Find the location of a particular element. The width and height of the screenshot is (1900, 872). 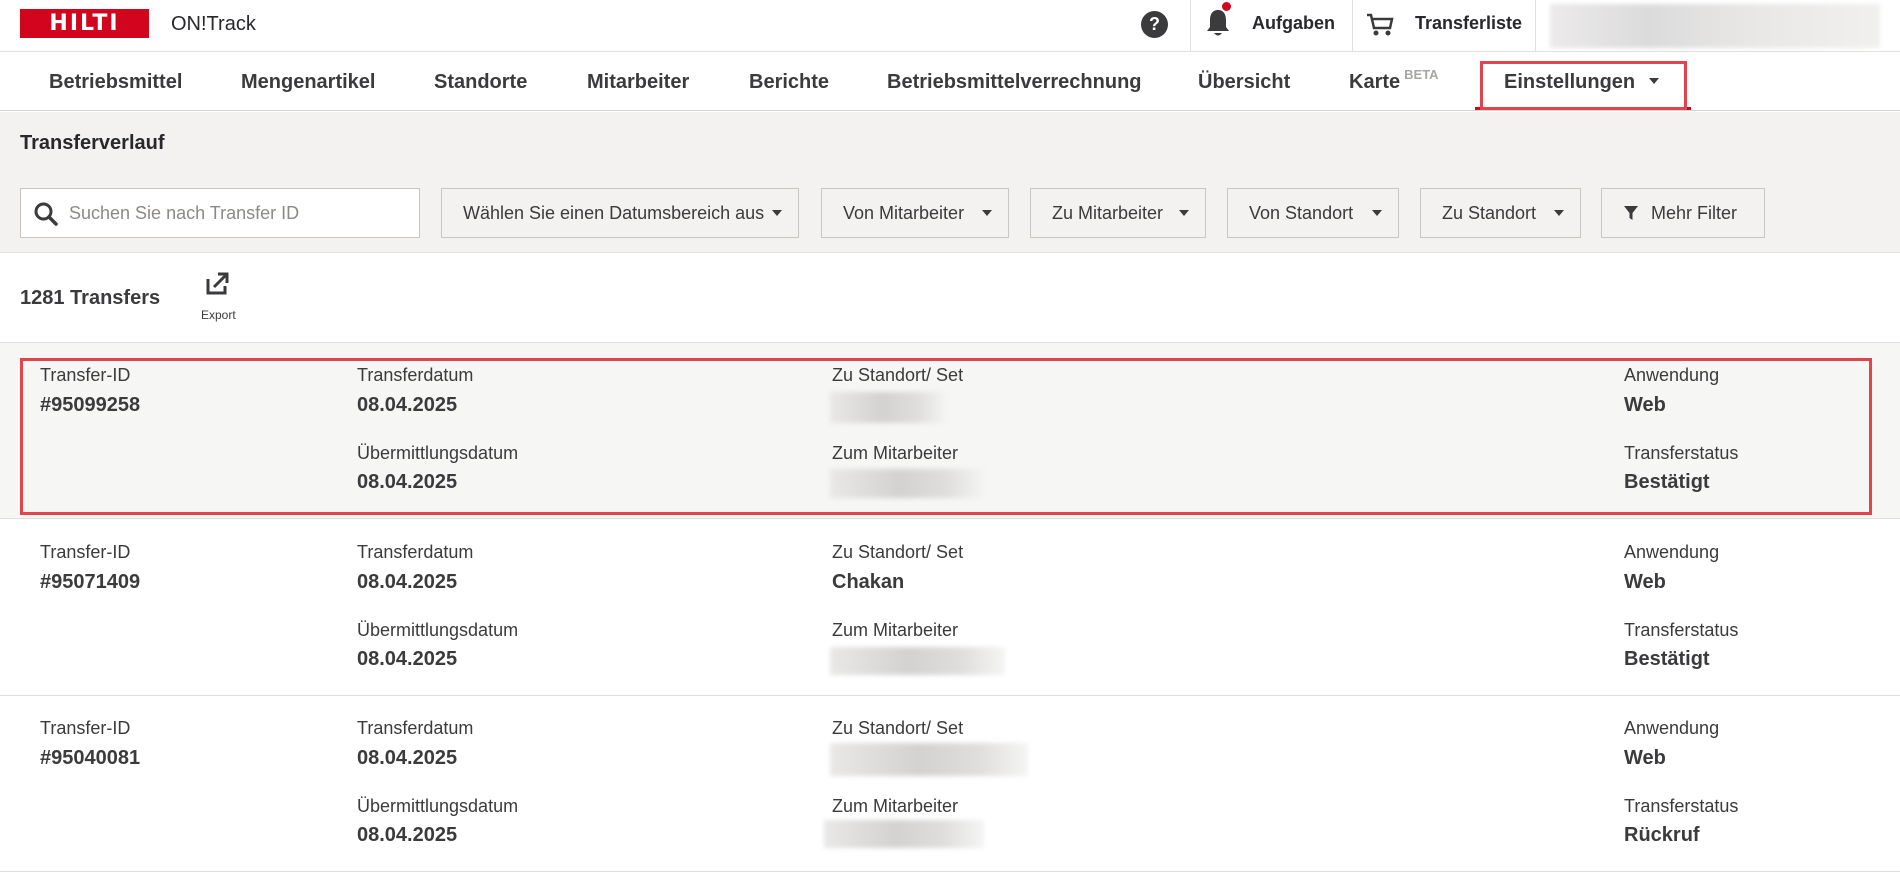

nav-item-mitarbeiter: Mitarbeiter is located at coordinates (638, 82).